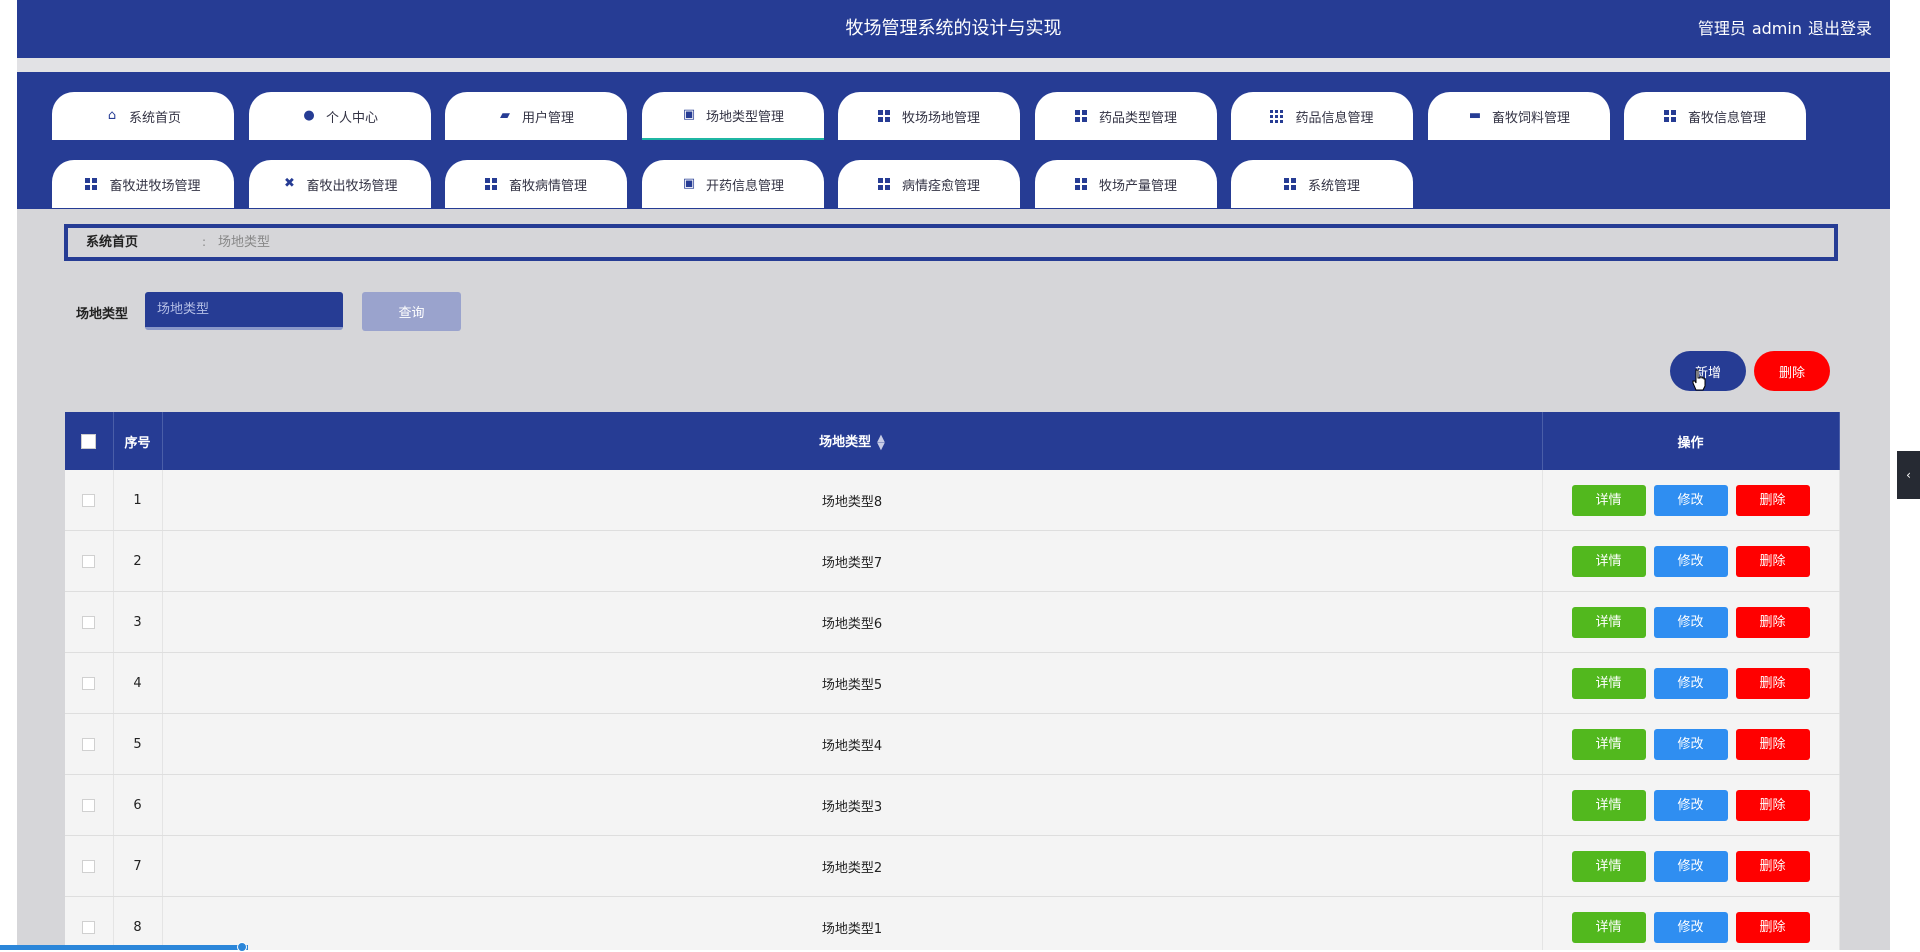 This screenshot has width=1920, height=952. I want to click on nav-tab-3: ▰ 用户管理, so click(536, 116).